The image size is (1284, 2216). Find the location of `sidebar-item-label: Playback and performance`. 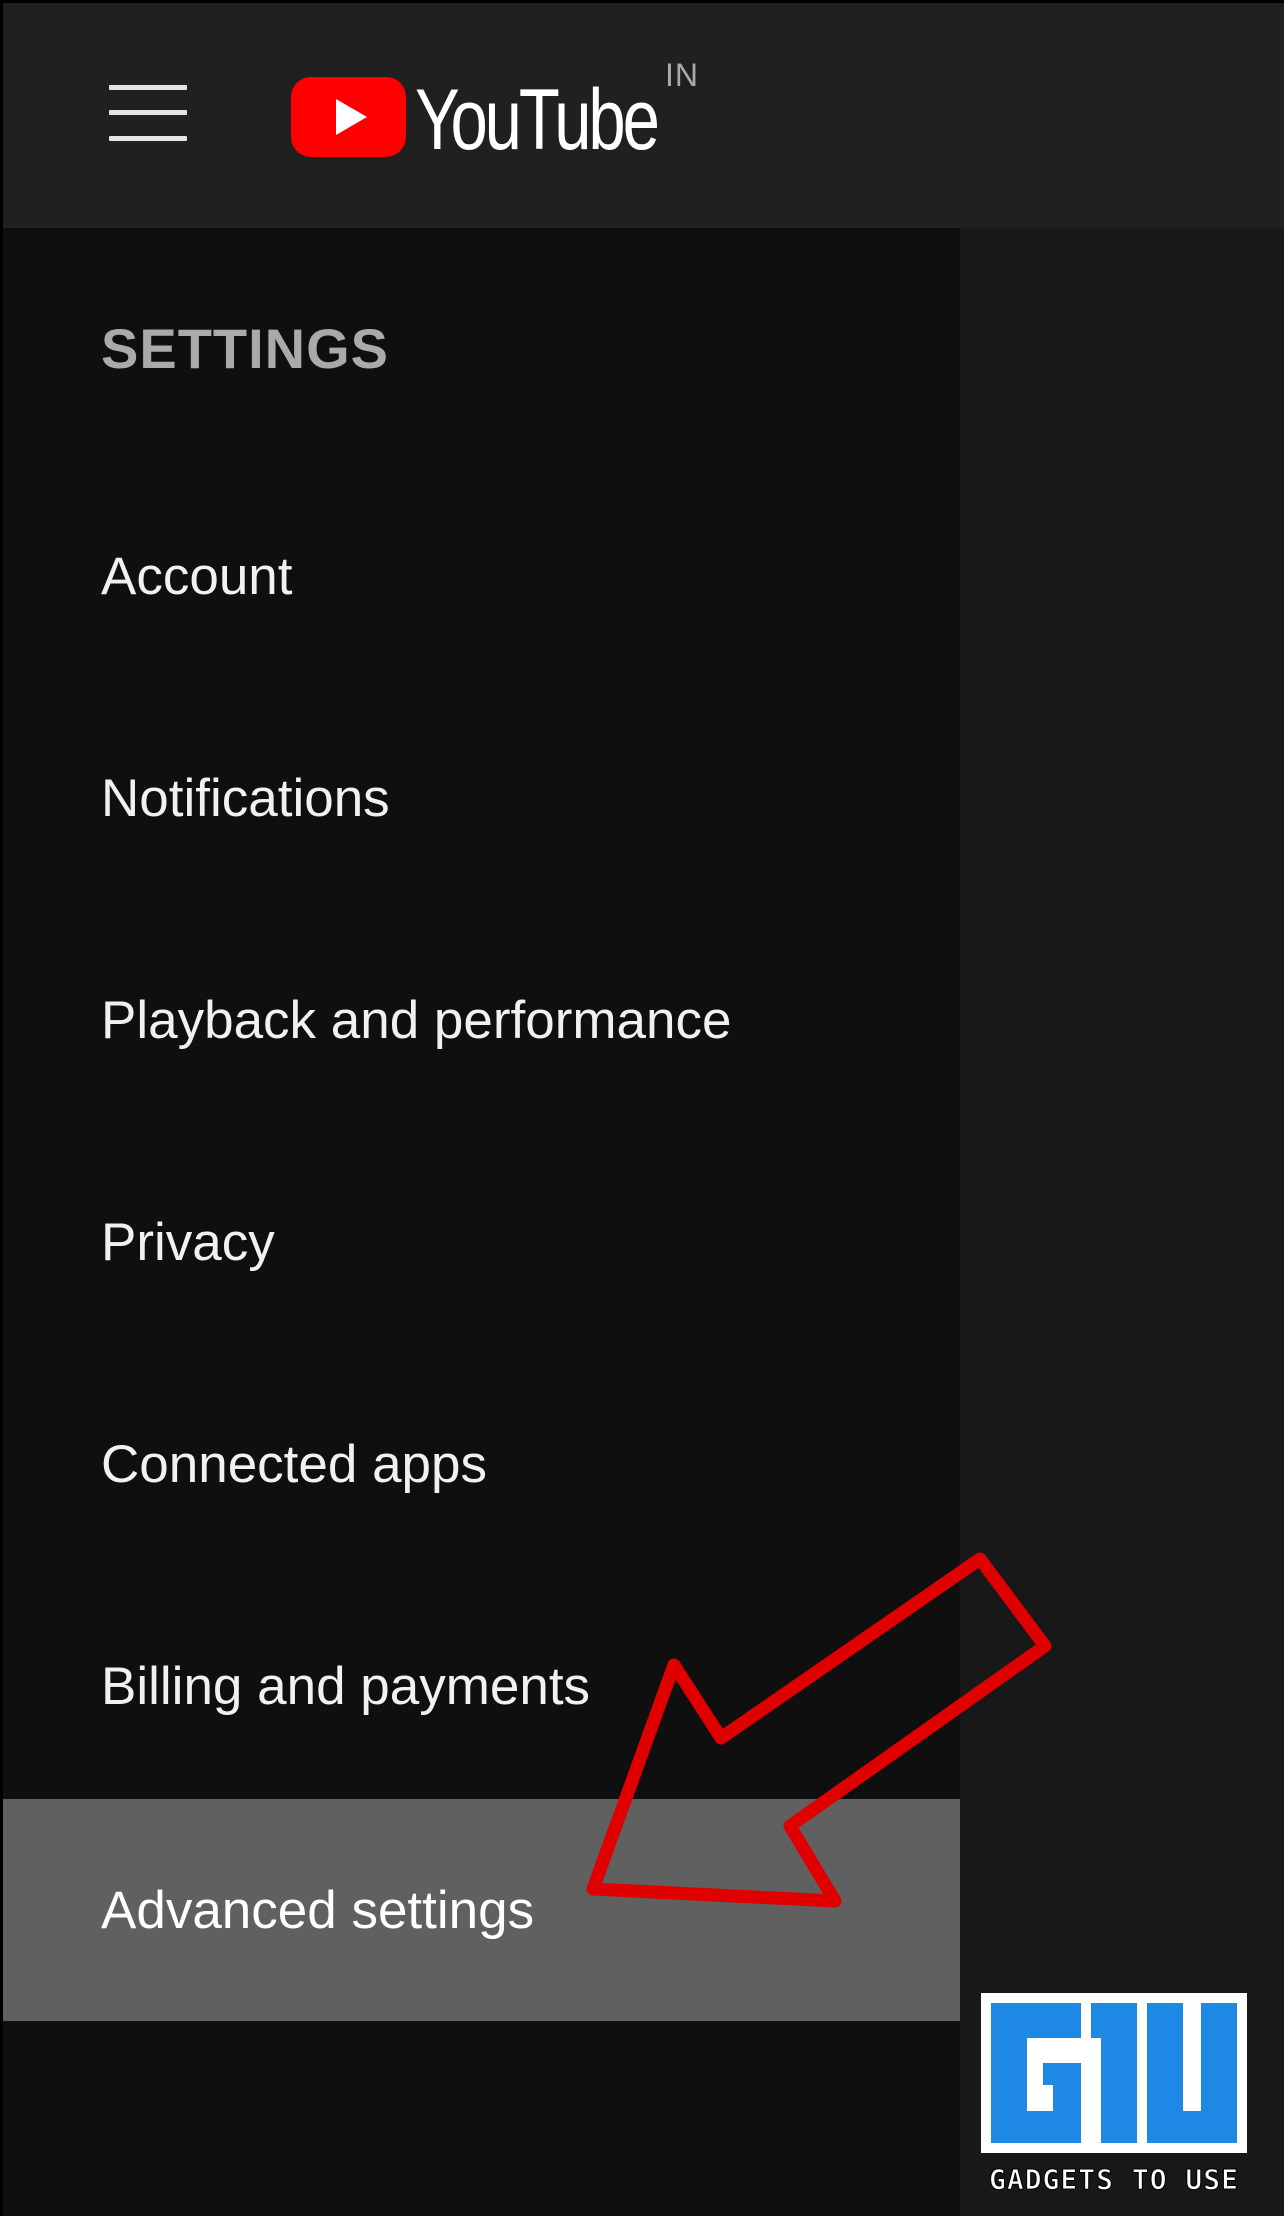

sidebar-item-label: Playback and performance is located at coordinates (416, 1020).